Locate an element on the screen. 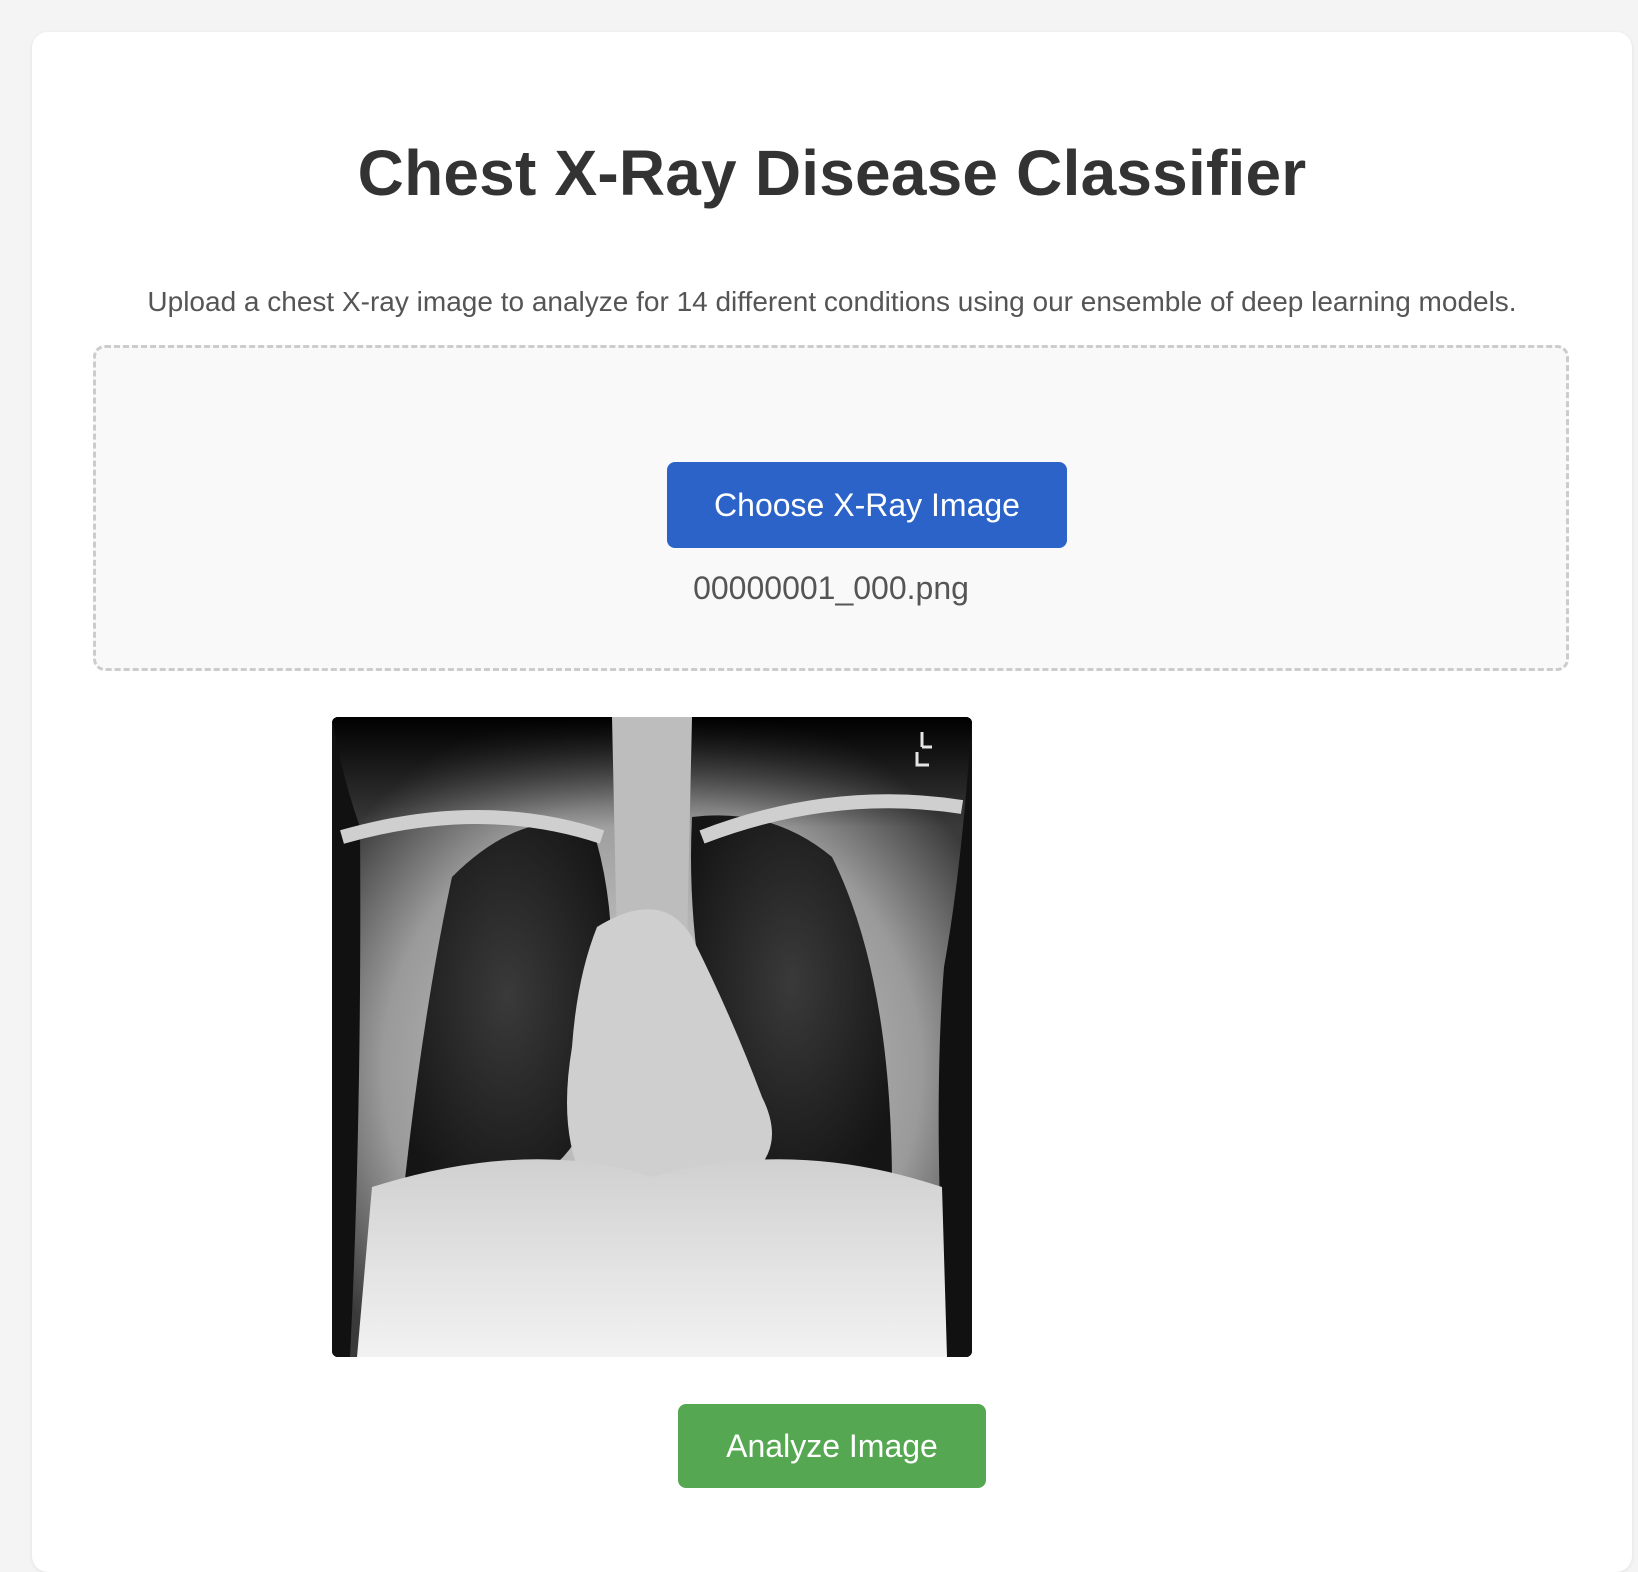 This screenshot has width=1638, height=1572. analyze-image-button: Analyze Image is located at coordinates (832, 1446).